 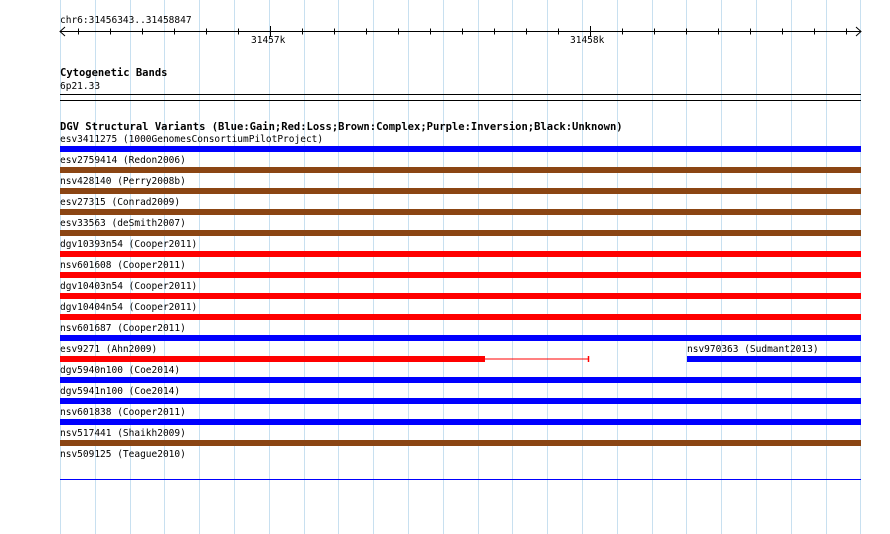 I want to click on dgv-feature-label: esv27315 (Conrad2009), so click(x=120, y=202).